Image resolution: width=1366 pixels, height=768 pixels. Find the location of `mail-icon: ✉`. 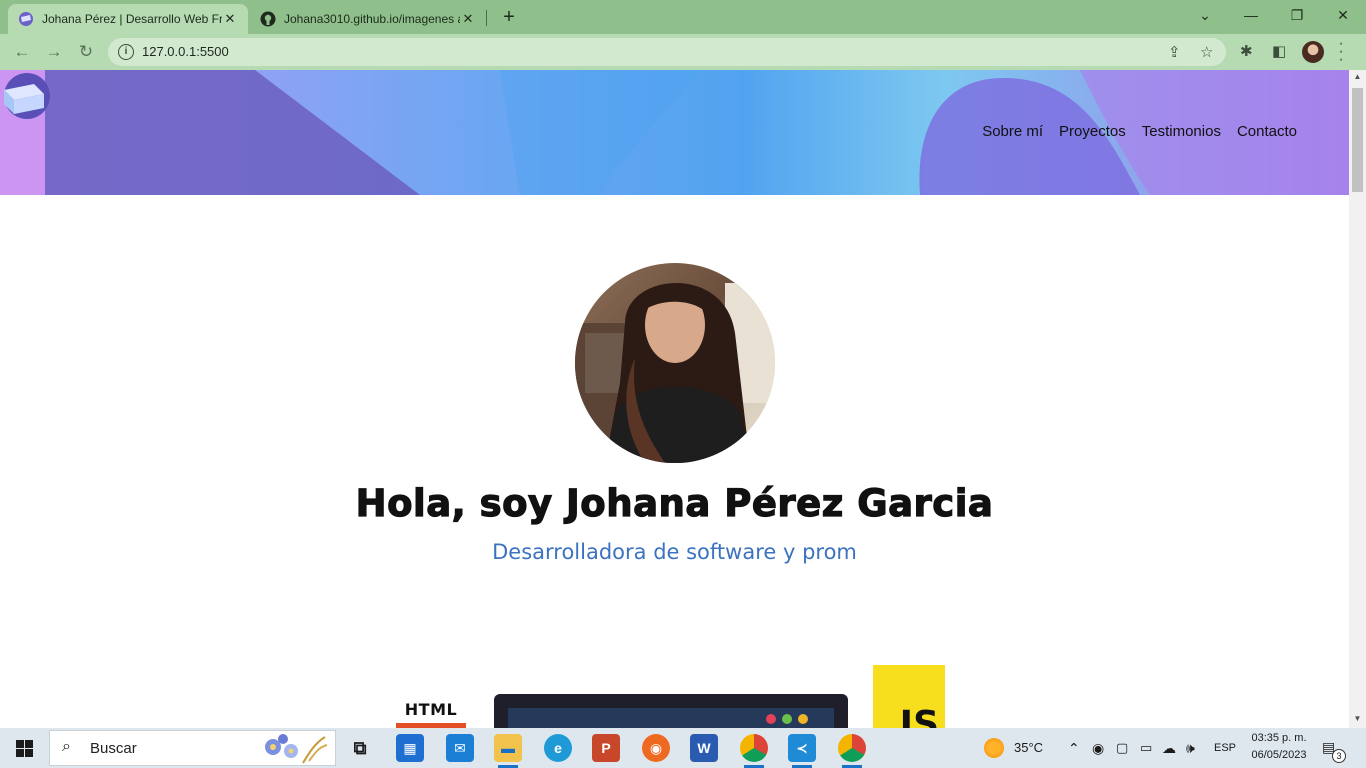

mail-icon: ✉ is located at coordinates (460, 748).